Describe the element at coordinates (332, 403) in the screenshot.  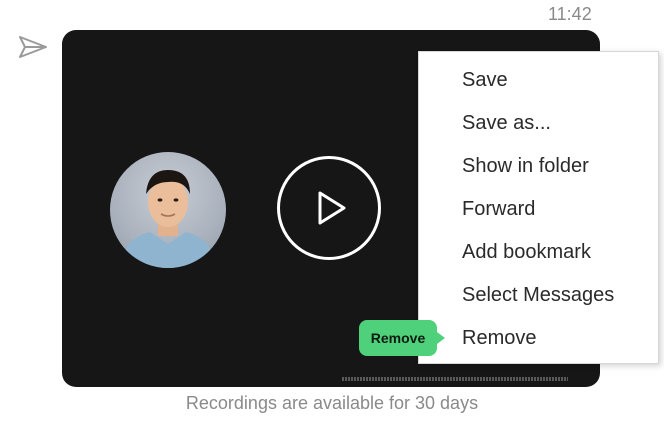
I see `recording-availability-note: Recordings are available for 30 days` at that location.